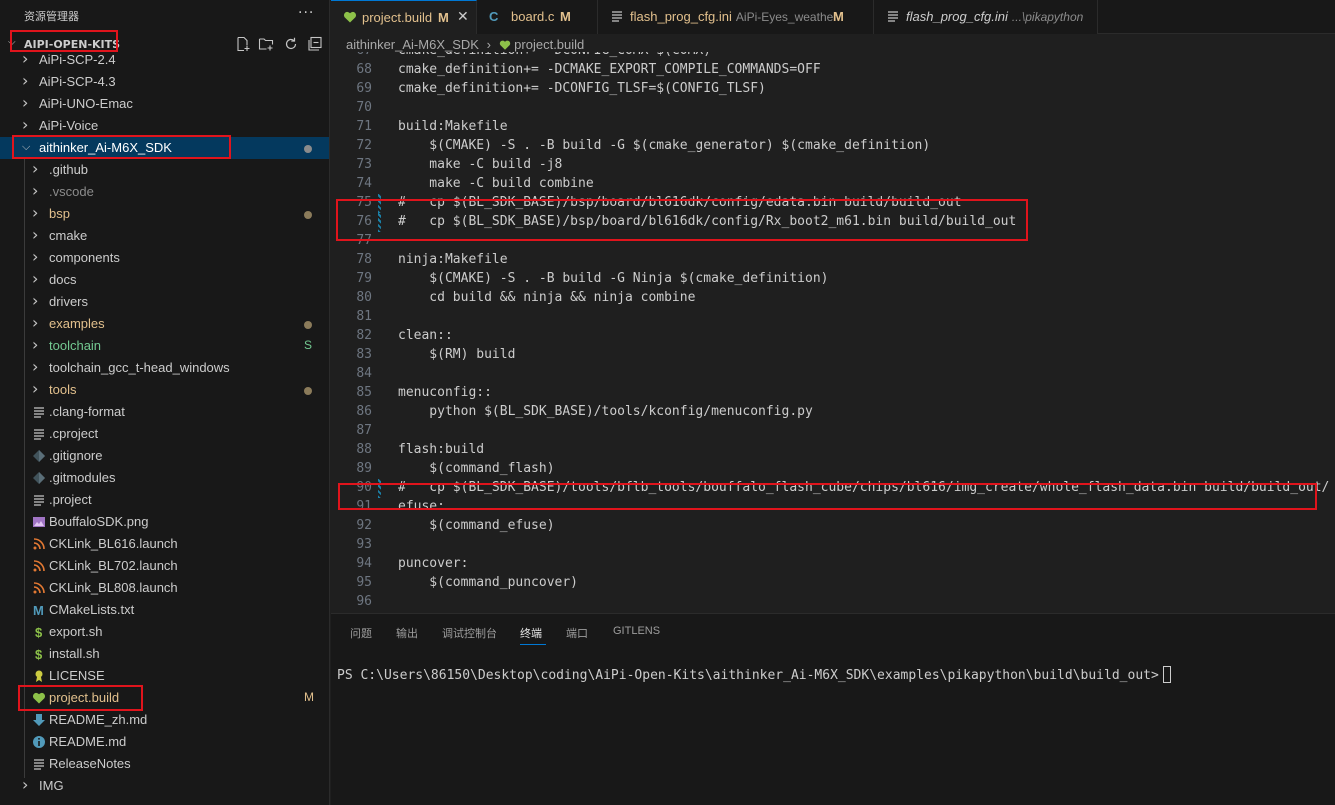  What do you see at coordinates (407, 633) in the screenshot?
I see `panel-tab-output: 输出` at bounding box center [407, 633].